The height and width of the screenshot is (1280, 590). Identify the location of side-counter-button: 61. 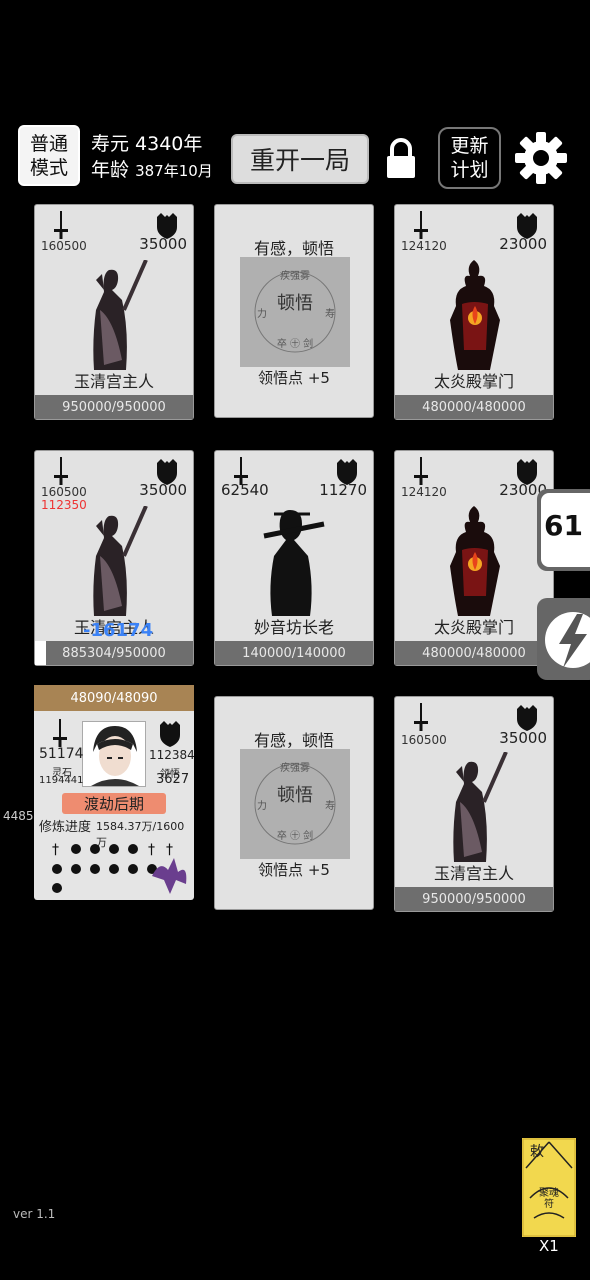
(563, 530).